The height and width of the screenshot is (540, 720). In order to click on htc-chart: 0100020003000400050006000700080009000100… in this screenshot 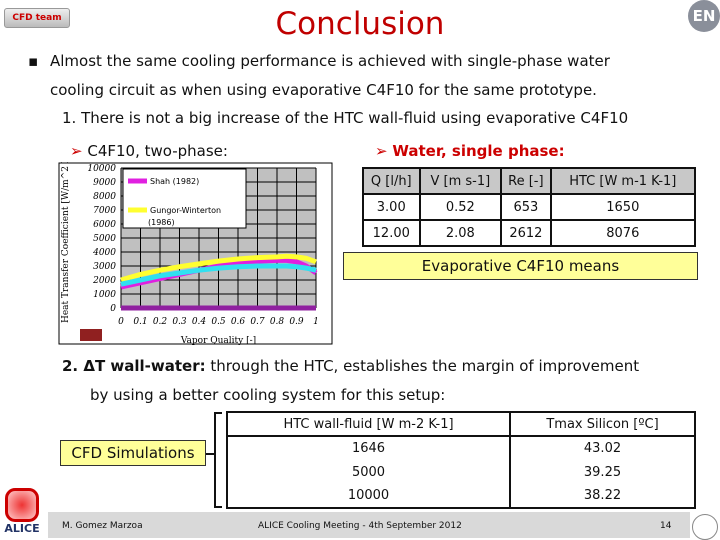, I will do `click(195, 253)`.